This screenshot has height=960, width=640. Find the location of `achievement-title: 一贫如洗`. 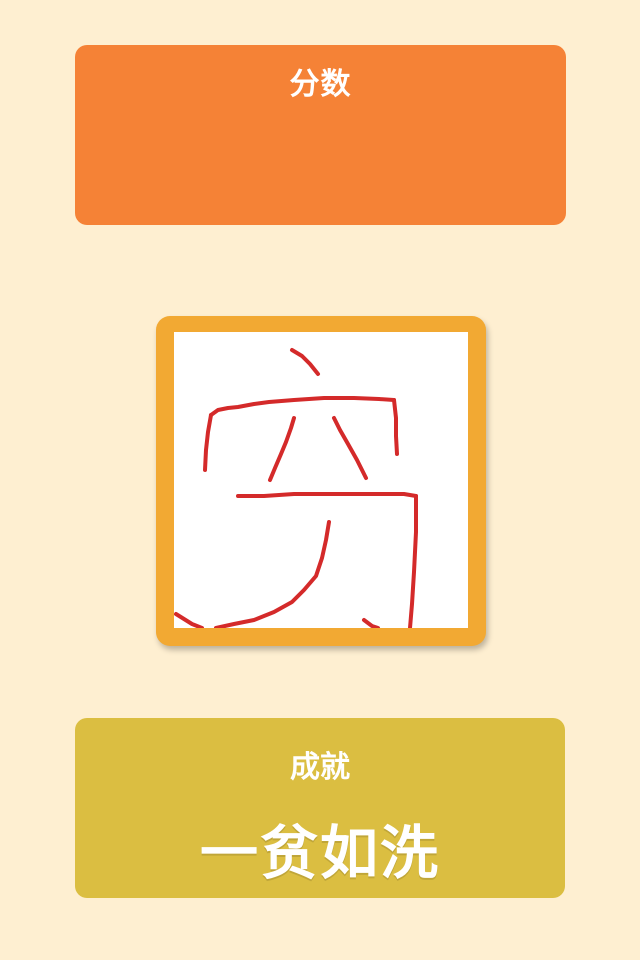

achievement-title: 一贫如洗 is located at coordinates (319, 853).